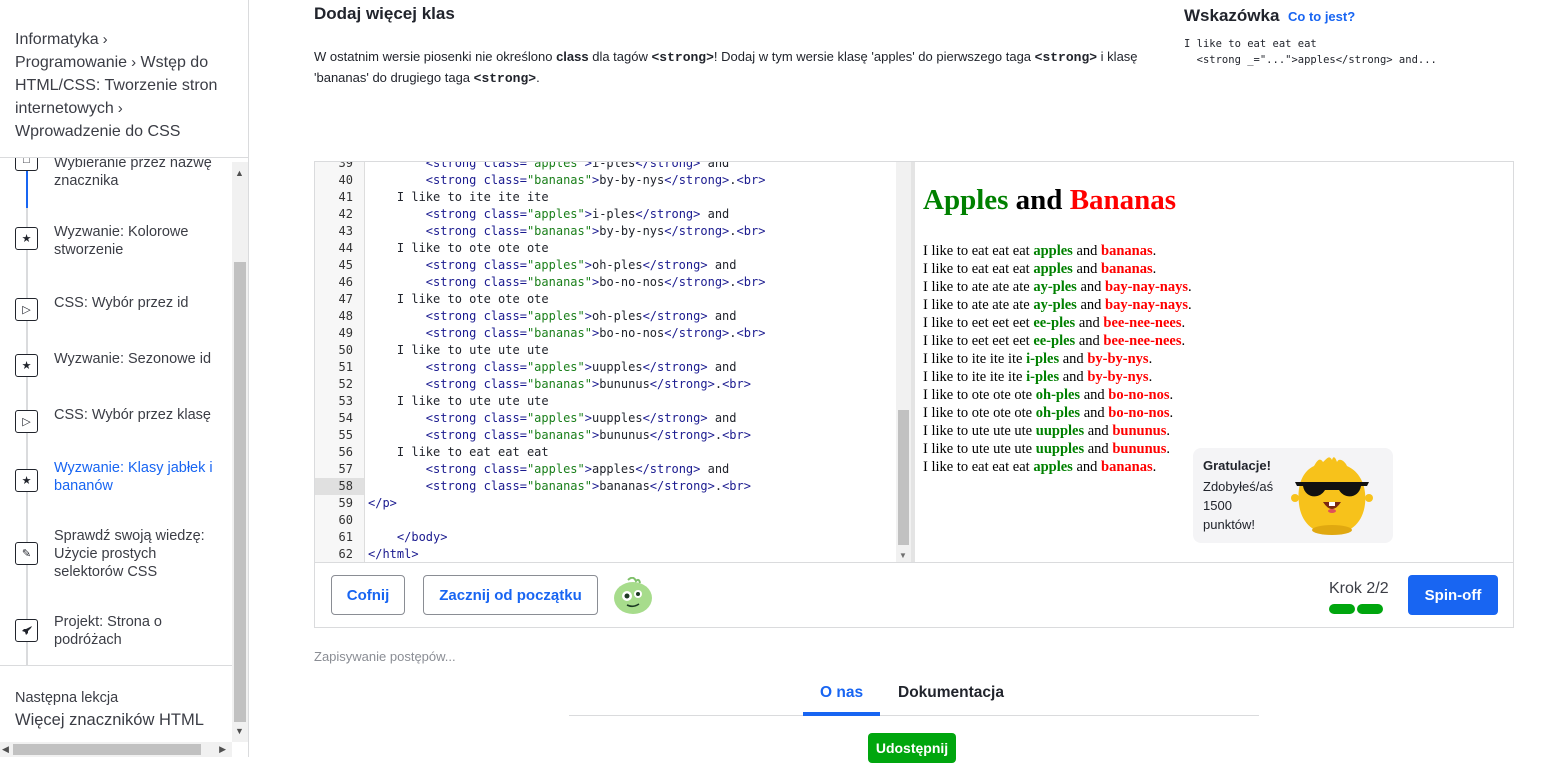 Image resolution: width=1560 pixels, height=763 pixels. Describe the element at coordinates (345, 299) in the screenshot. I see `line-number: 47` at that location.